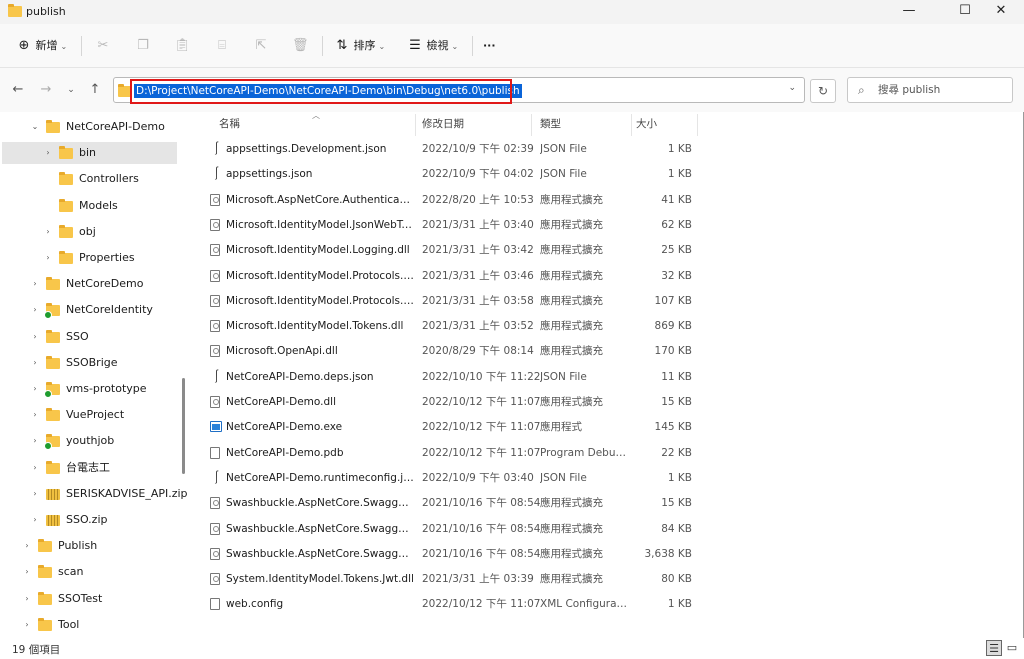 The image size is (1024, 659). I want to click on file-size: 1 KB, so click(679, 174).